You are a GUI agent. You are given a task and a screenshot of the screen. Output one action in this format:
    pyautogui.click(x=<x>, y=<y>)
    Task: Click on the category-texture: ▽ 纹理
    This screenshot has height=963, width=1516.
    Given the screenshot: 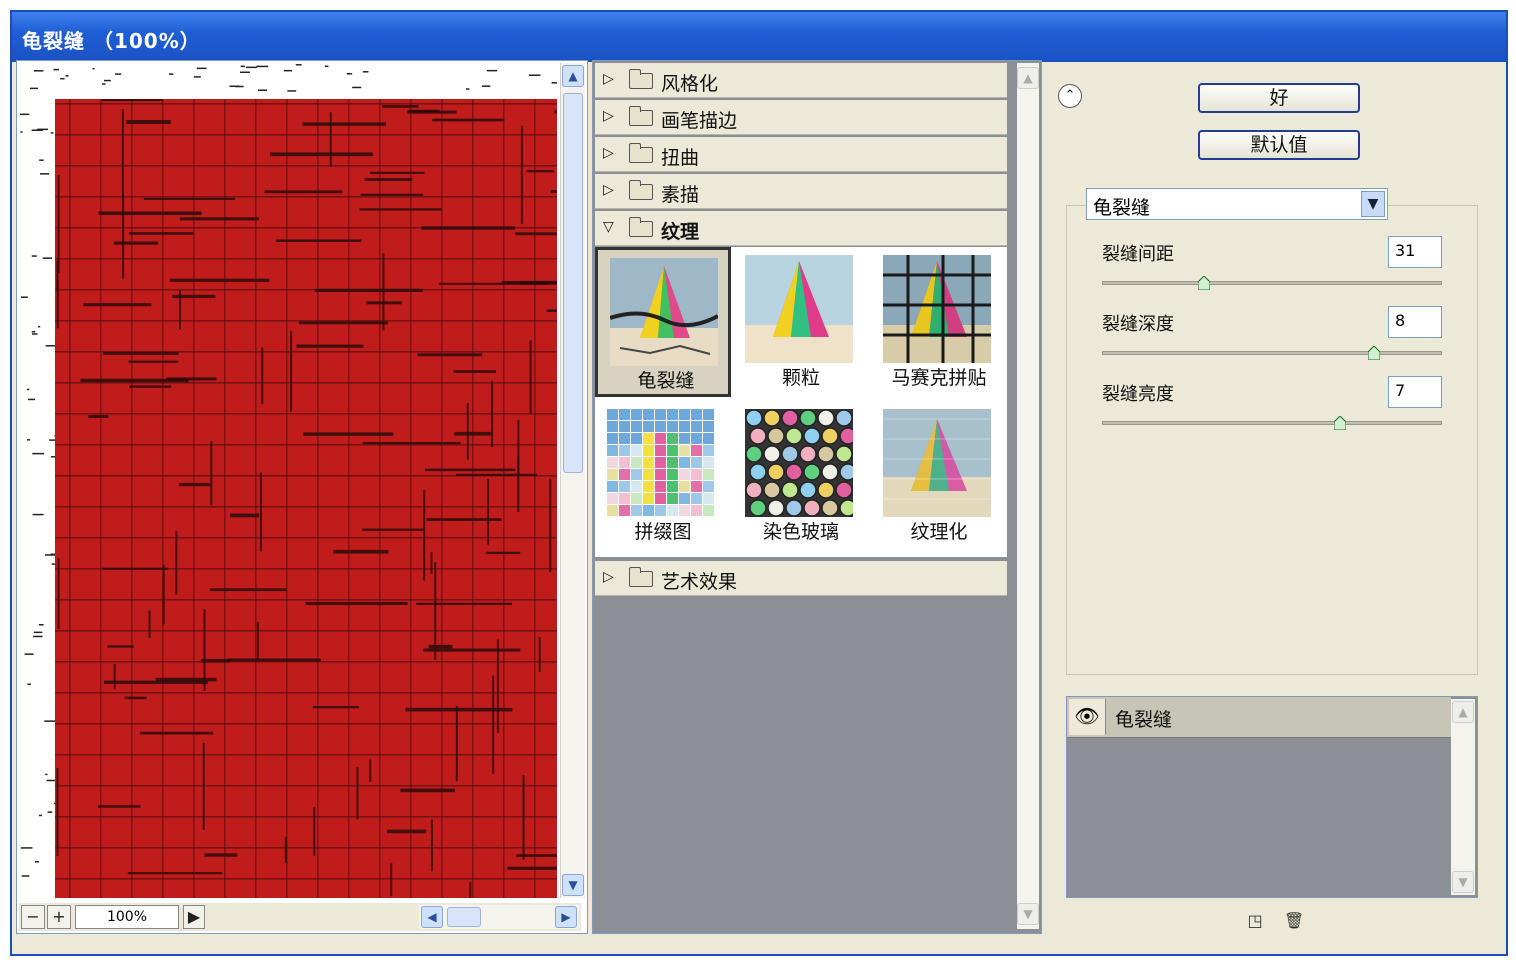 What is the action you would take?
    pyautogui.click(x=801, y=228)
    